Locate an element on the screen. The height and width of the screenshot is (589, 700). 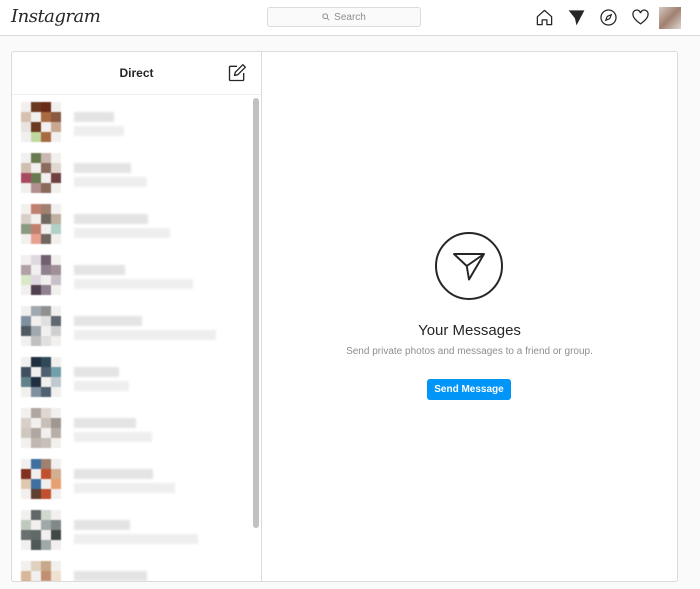
search-input: Search is located at coordinates (344, 17).